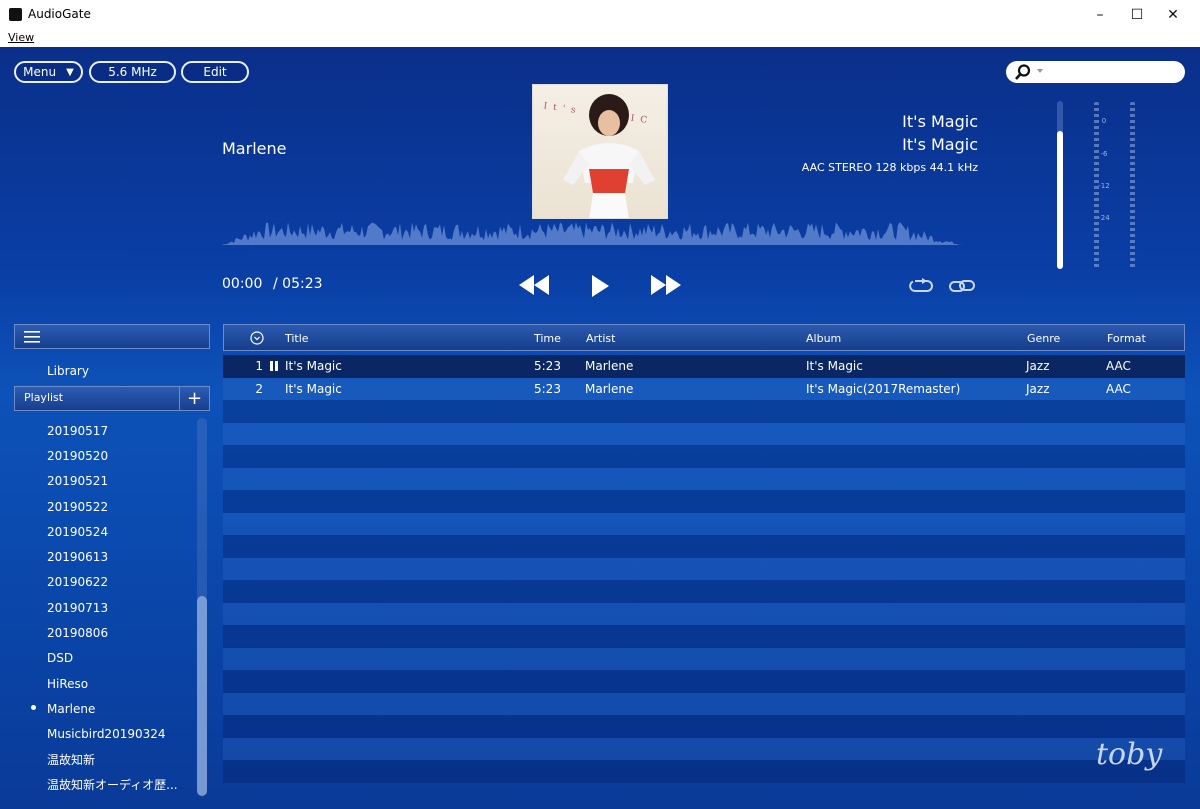 The height and width of the screenshot is (809, 1200). What do you see at coordinates (940, 121) in the screenshot?
I see `now-playing-title: It's Magic` at bounding box center [940, 121].